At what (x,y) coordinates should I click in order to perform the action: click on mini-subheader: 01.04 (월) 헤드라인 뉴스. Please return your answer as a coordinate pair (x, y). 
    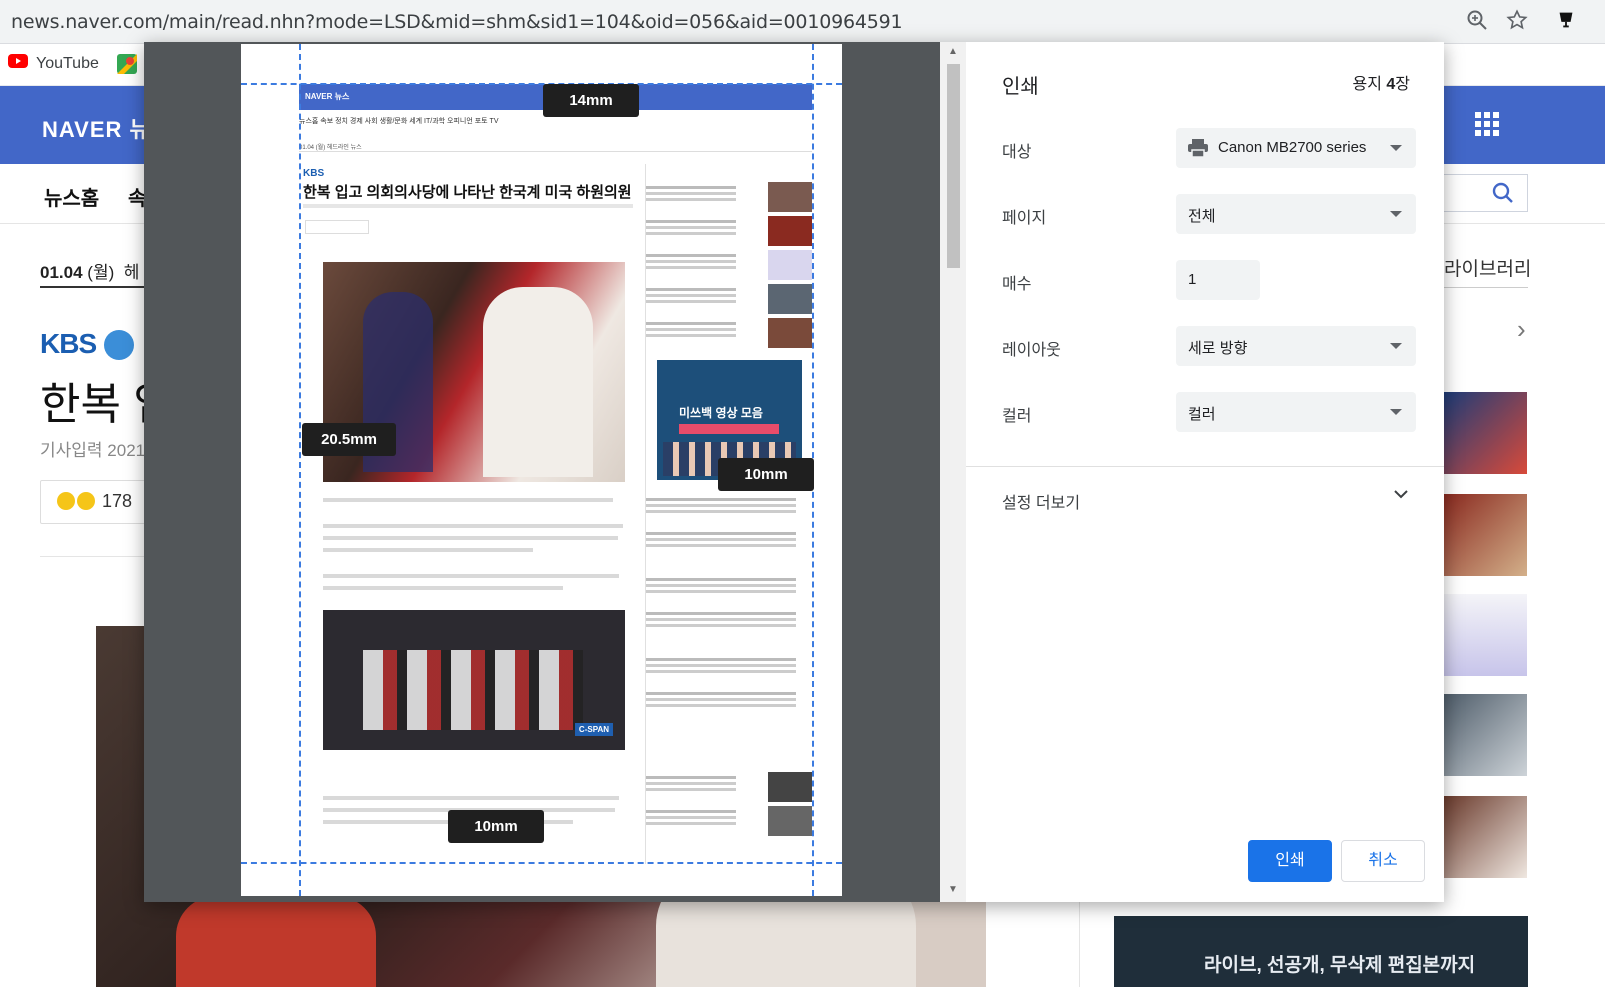
    Looking at the image, I should click on (555, 147).